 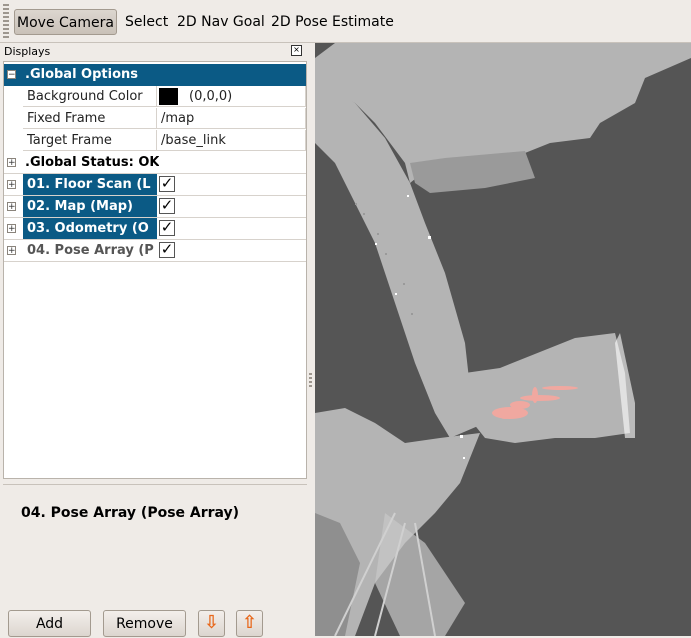 I want to click on add-display-button: Add, so click(x=49, y=623).